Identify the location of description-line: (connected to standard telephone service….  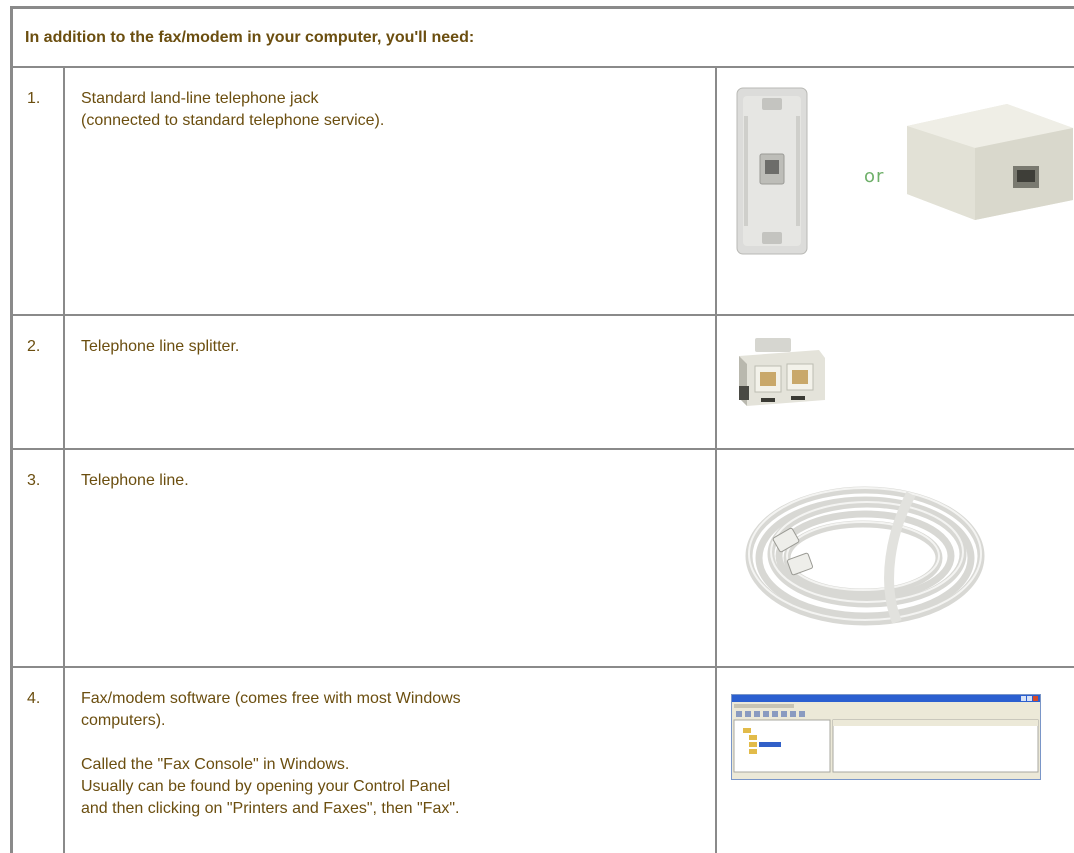
(233, 120).